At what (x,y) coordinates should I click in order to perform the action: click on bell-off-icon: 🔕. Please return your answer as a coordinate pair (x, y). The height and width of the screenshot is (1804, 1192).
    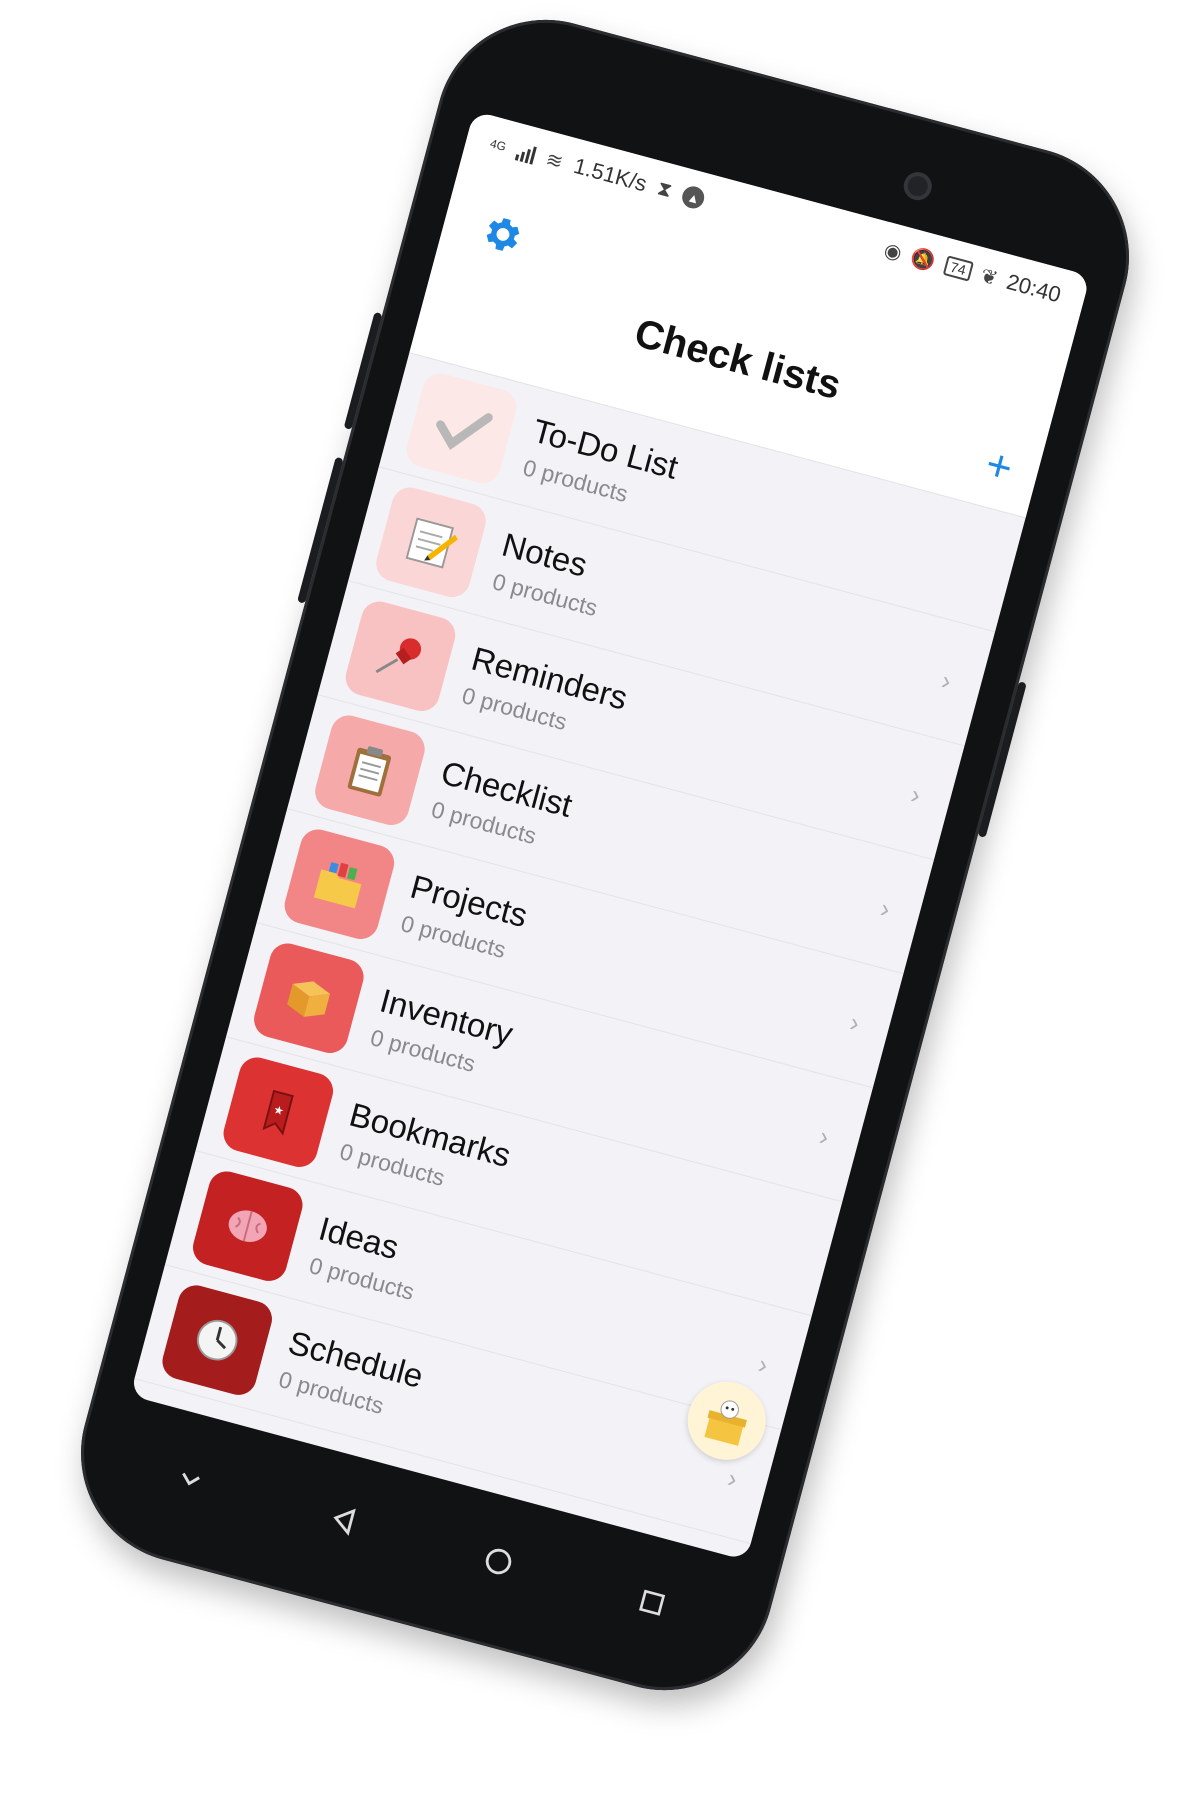
    Looking at the image, I should click on (923, 259).